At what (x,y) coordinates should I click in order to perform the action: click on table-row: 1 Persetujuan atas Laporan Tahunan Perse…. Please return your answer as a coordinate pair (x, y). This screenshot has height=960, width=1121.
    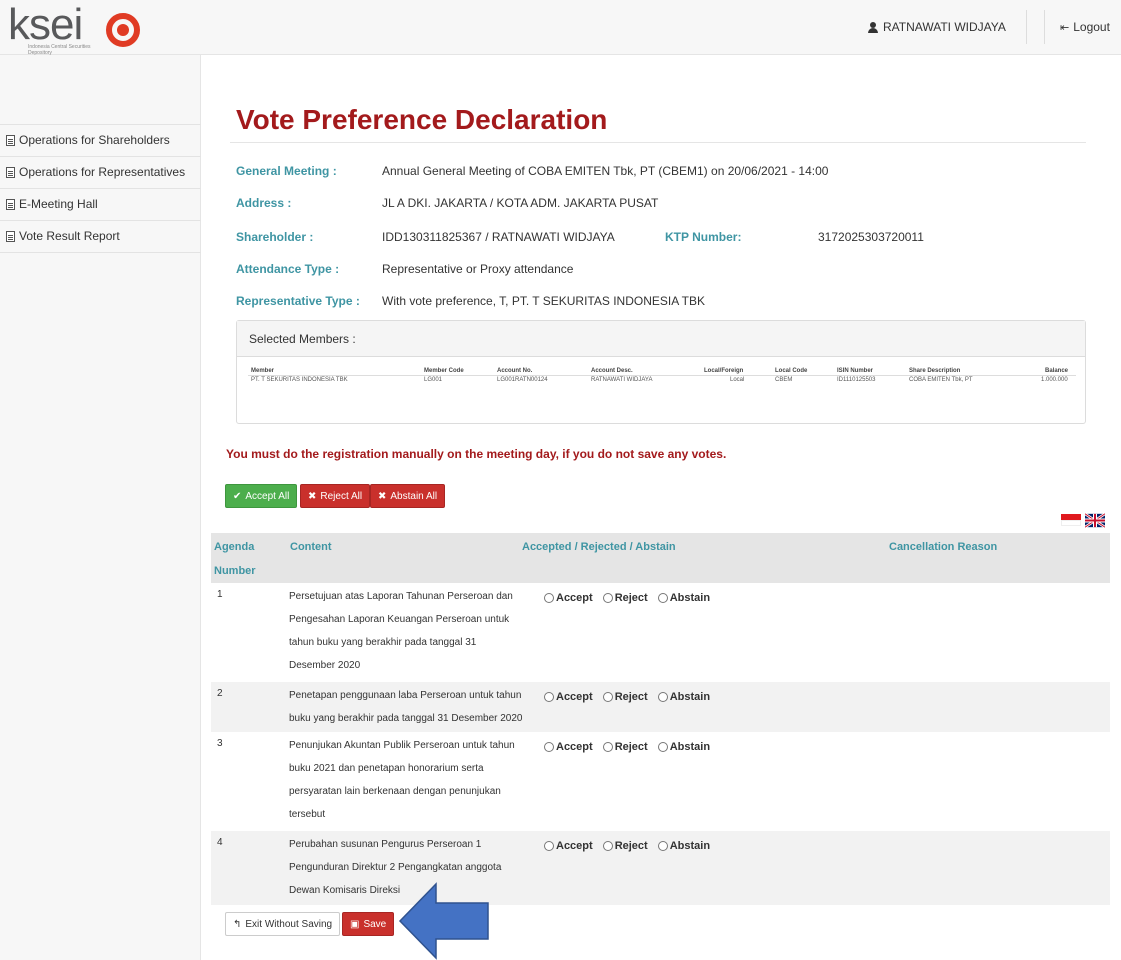
    Looking at the image, I should click on (660, 632).